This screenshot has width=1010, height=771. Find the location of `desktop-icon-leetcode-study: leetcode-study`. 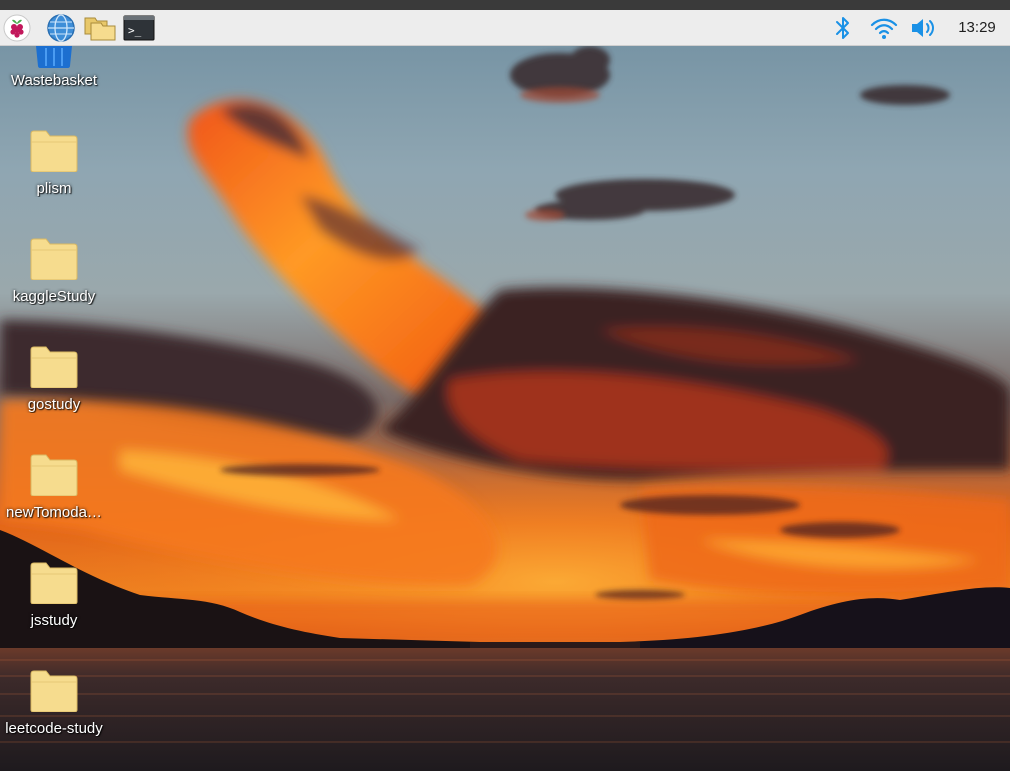

desktop-icon-leetcode-study: leetcode-study is located at coordinates (54, 720).